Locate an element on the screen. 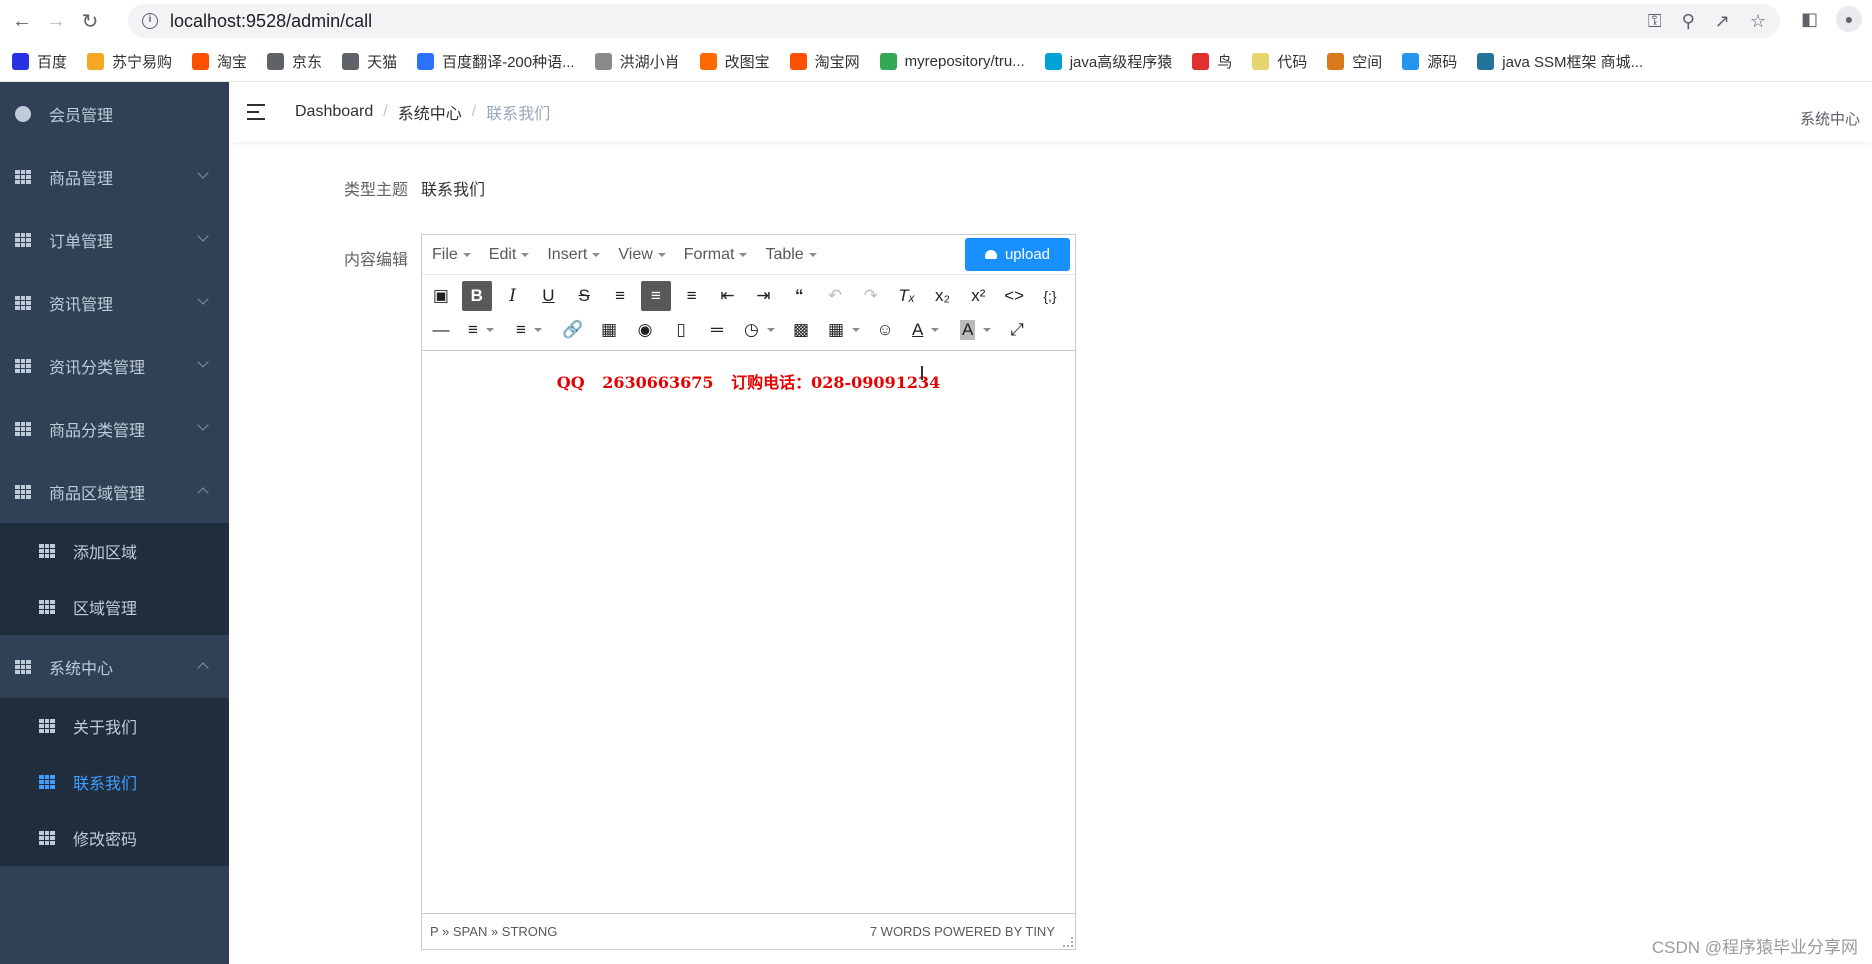  bookmark-item: 苏宁易购 is located at coordinates (129, 61).